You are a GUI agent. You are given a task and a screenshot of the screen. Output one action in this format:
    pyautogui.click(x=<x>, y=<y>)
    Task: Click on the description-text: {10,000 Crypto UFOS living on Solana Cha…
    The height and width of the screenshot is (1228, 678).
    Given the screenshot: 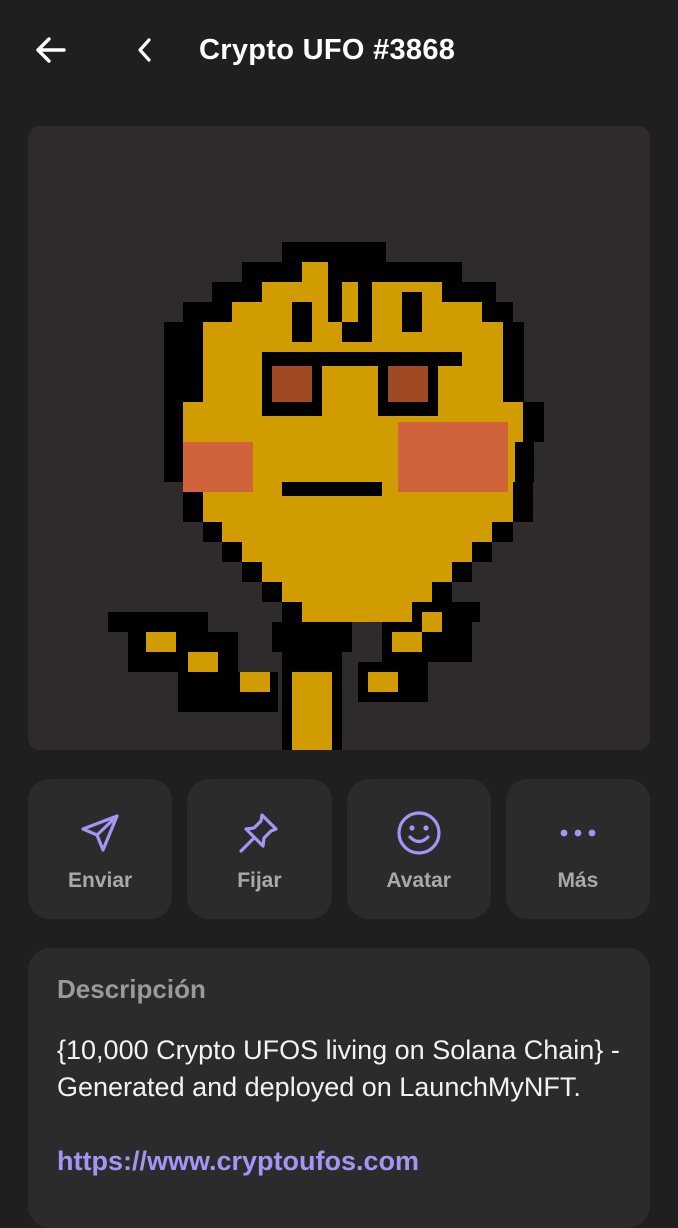 What is the action you would take?
    pyautogui.click(x=338, y=1068)
    